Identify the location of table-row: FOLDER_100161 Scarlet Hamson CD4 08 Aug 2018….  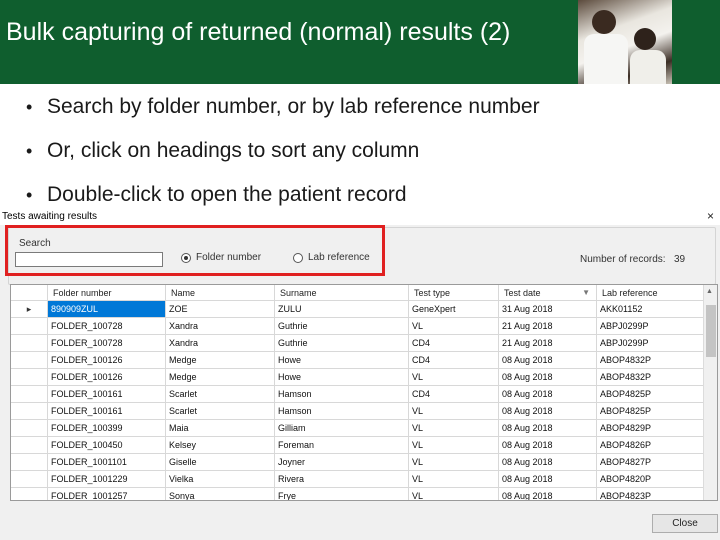
(357, 394).